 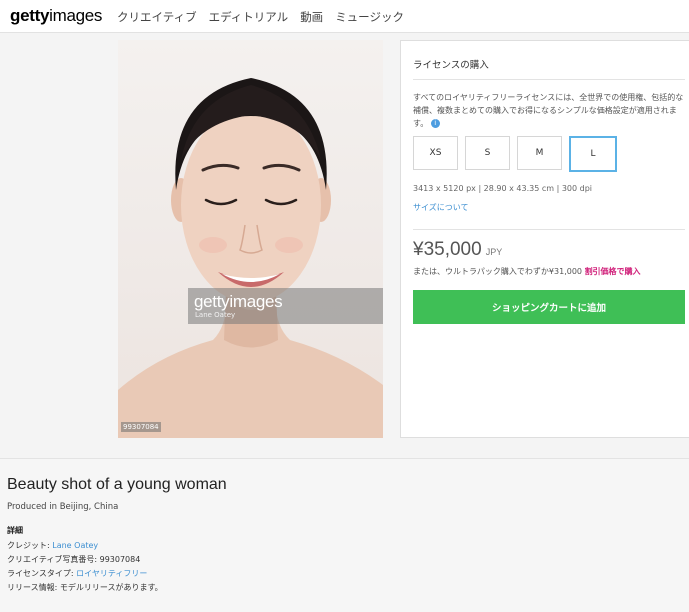 What do you see at coordinates (75, 545) in the screenshot?
I see `credit-link: Lane Oatey` at bounding box center [75, 545].